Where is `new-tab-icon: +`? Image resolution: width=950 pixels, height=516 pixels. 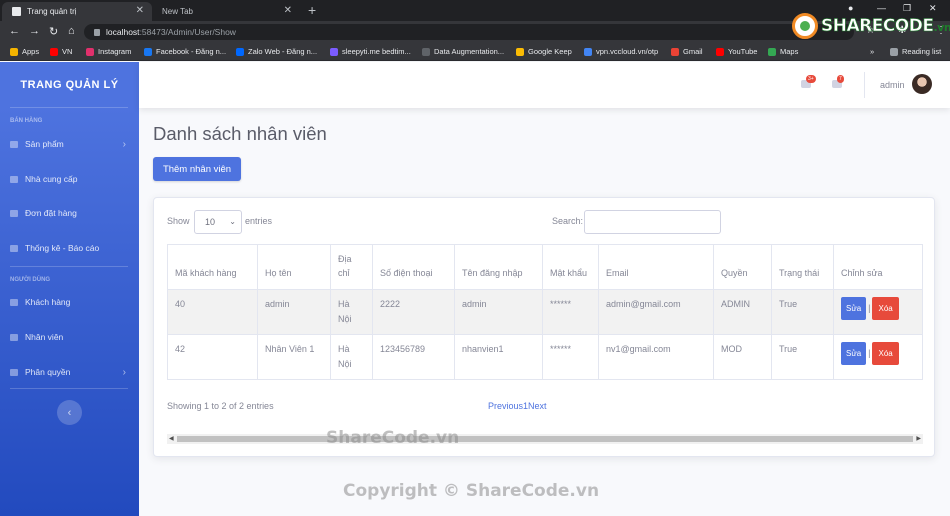 new-tab-icon: + is located at coordinates (312, 10).